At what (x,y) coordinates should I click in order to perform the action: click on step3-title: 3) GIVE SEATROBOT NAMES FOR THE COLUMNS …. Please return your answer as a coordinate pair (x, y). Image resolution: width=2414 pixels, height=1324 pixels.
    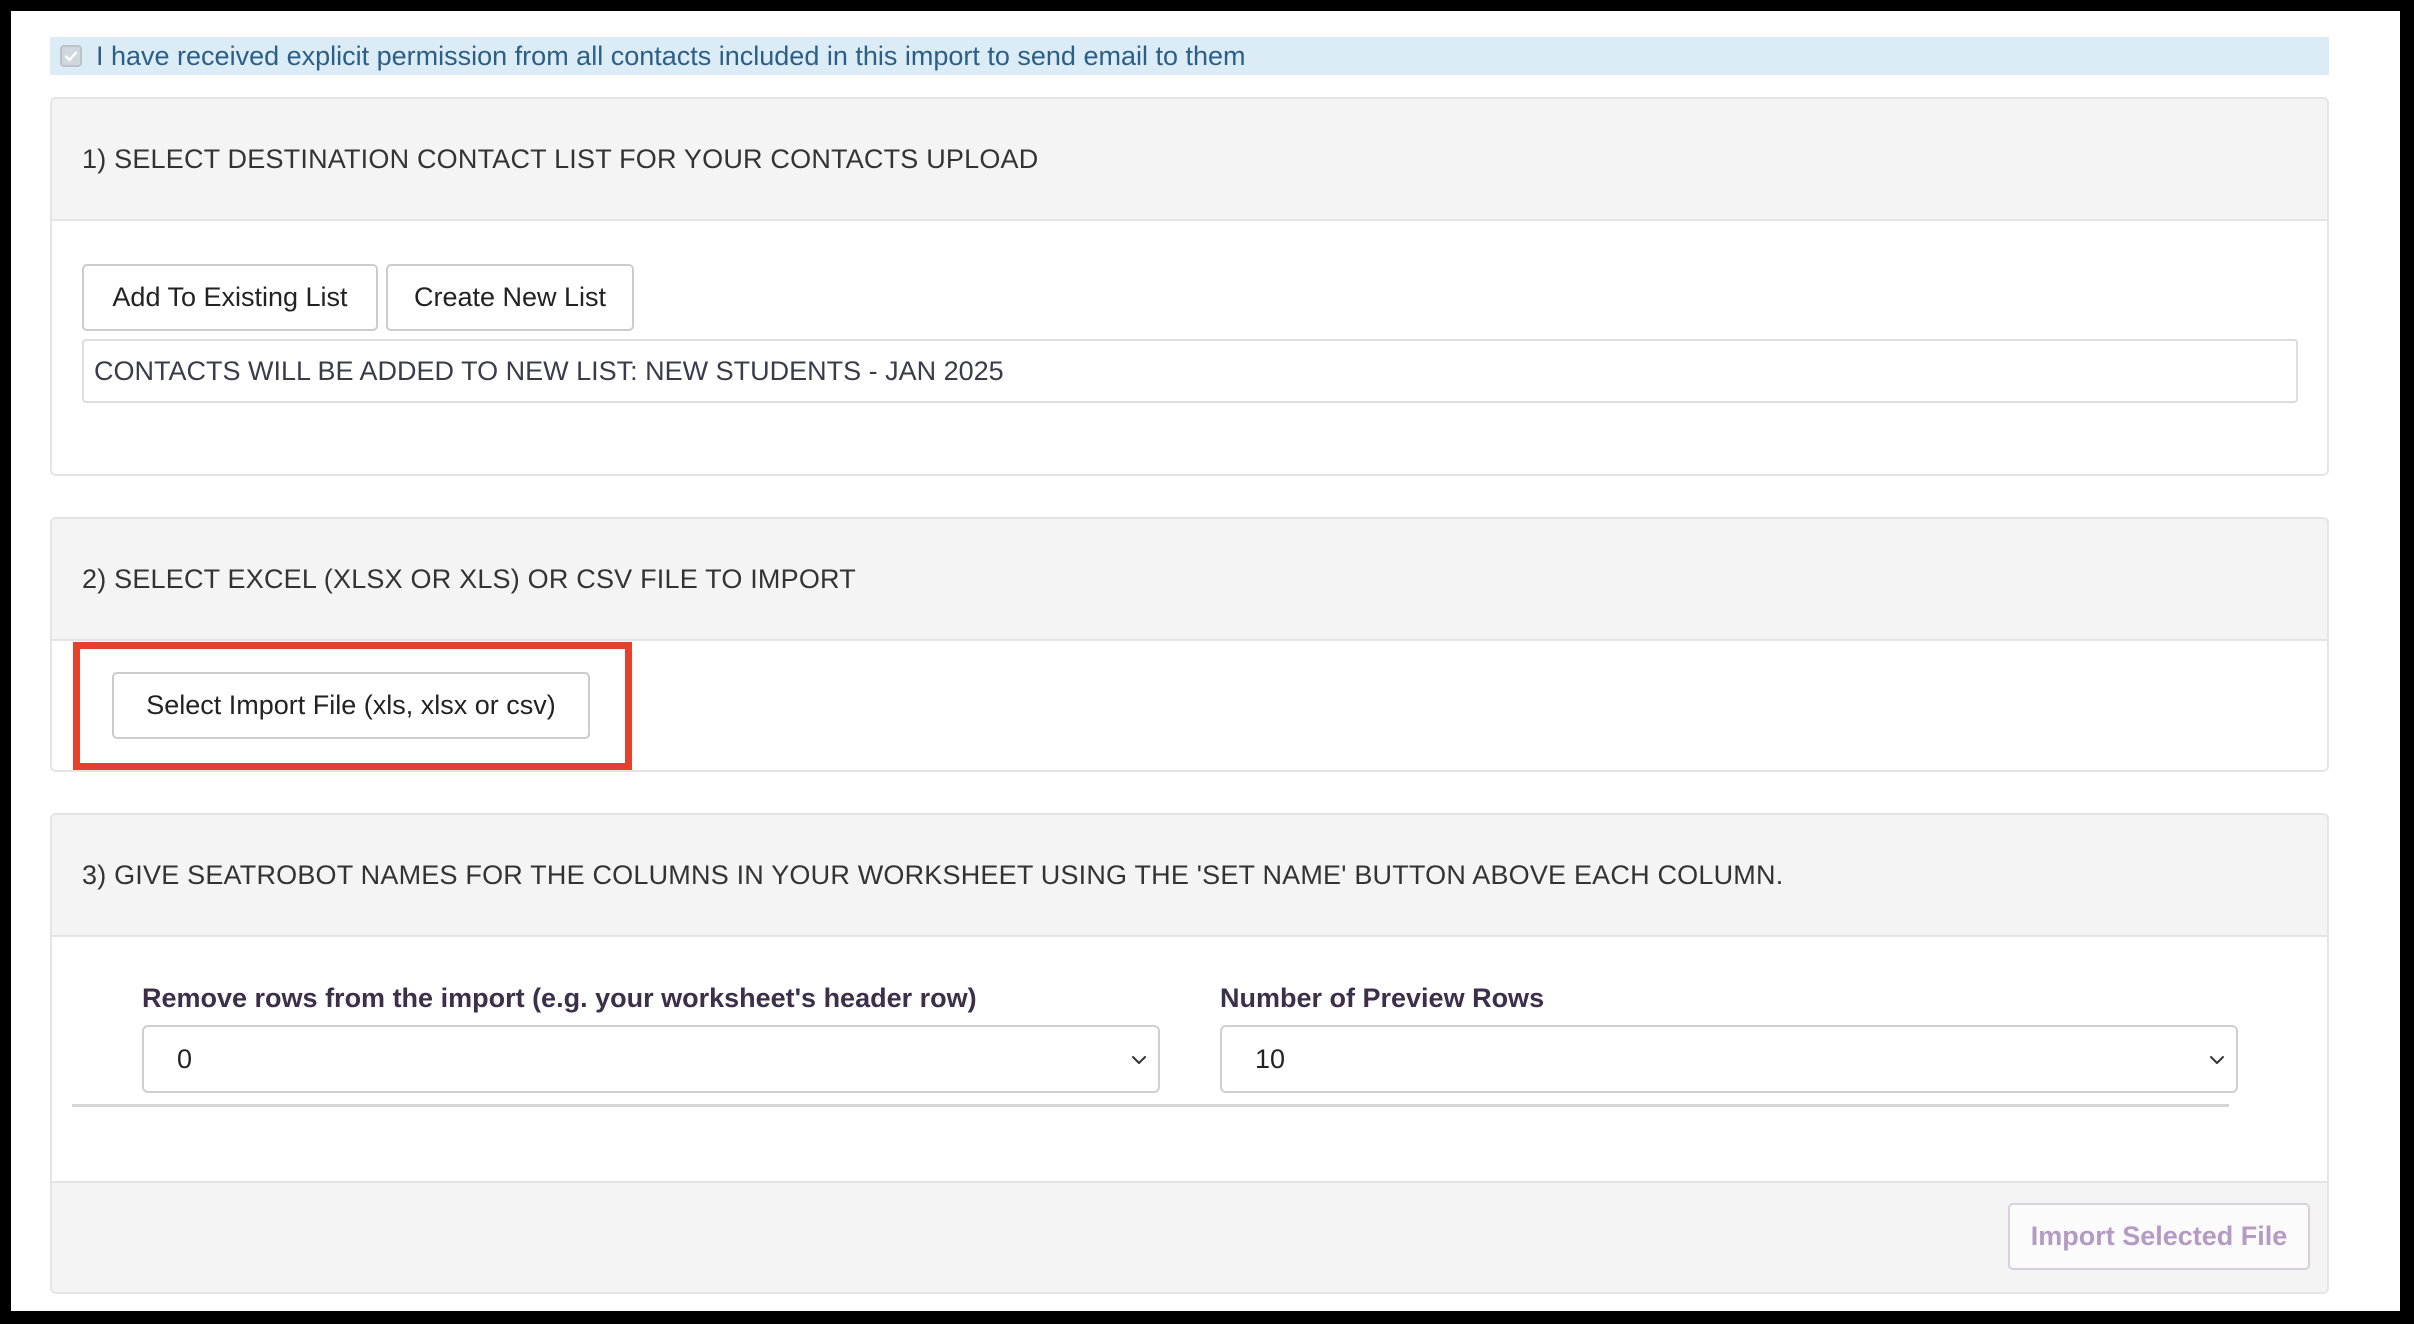
    Looking at the image, I should click on (1189, 876).